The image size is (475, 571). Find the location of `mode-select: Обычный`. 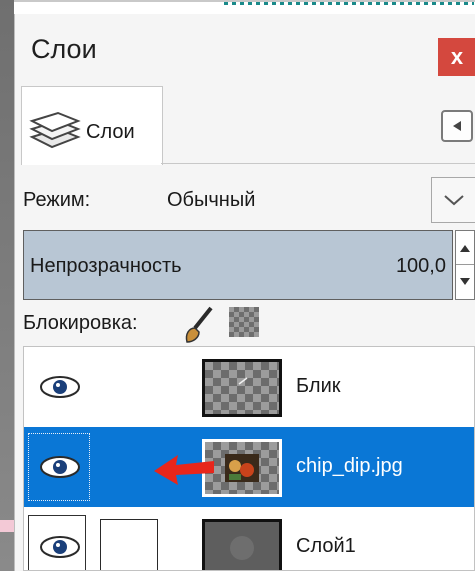

mode-select: Обычный is located at coordinates (211, 200).